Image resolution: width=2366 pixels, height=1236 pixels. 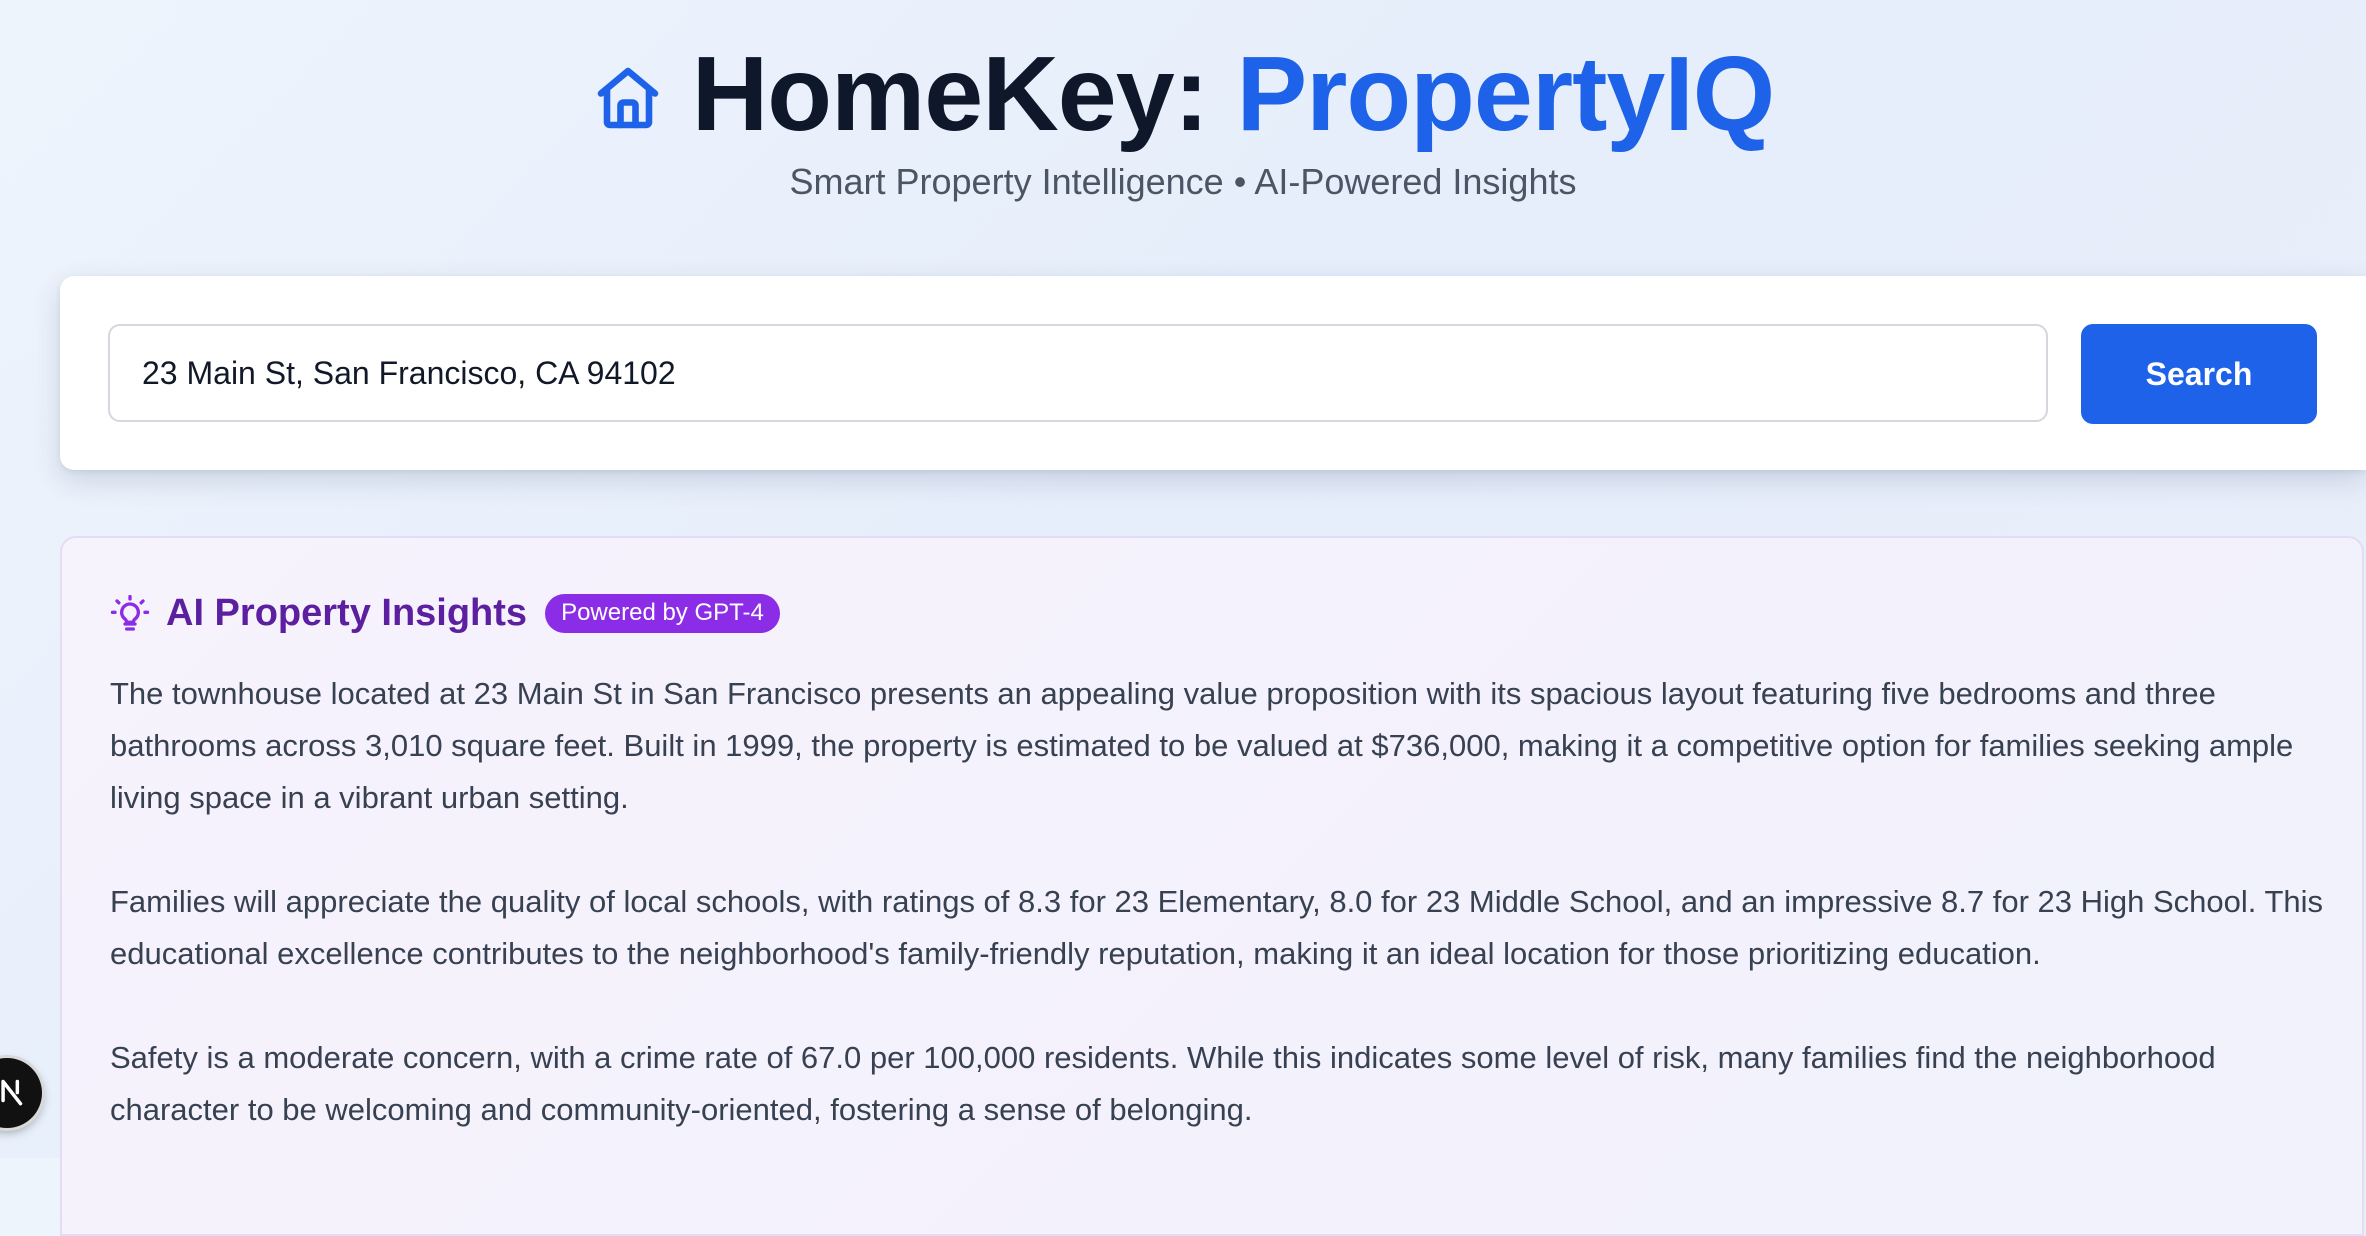 I want to click on insights-header: AI Property Insights Powered by GPT-4, so click(x=445, y=613).